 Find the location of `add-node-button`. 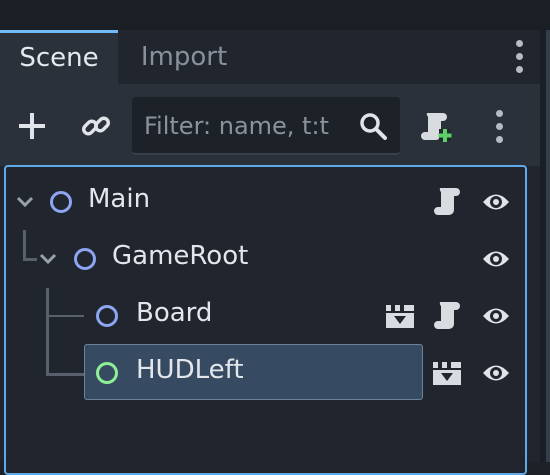

add-node-button is located at coordinates (32, 126).